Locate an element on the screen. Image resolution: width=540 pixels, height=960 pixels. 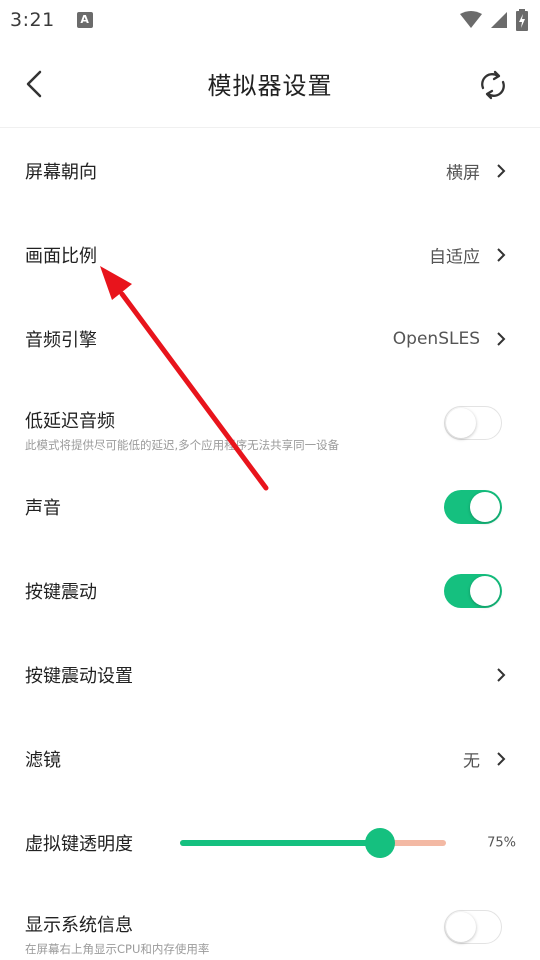
key-vibration-toggle is located at coordinates (473, 591).